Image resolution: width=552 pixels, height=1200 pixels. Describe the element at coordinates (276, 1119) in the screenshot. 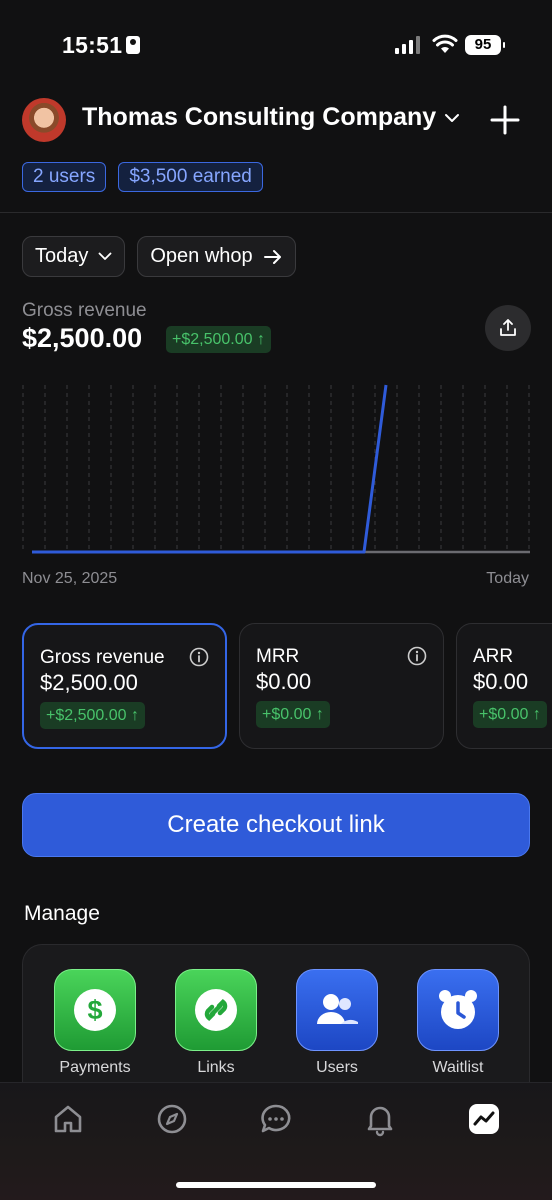

I see `chat-icon` at that location.